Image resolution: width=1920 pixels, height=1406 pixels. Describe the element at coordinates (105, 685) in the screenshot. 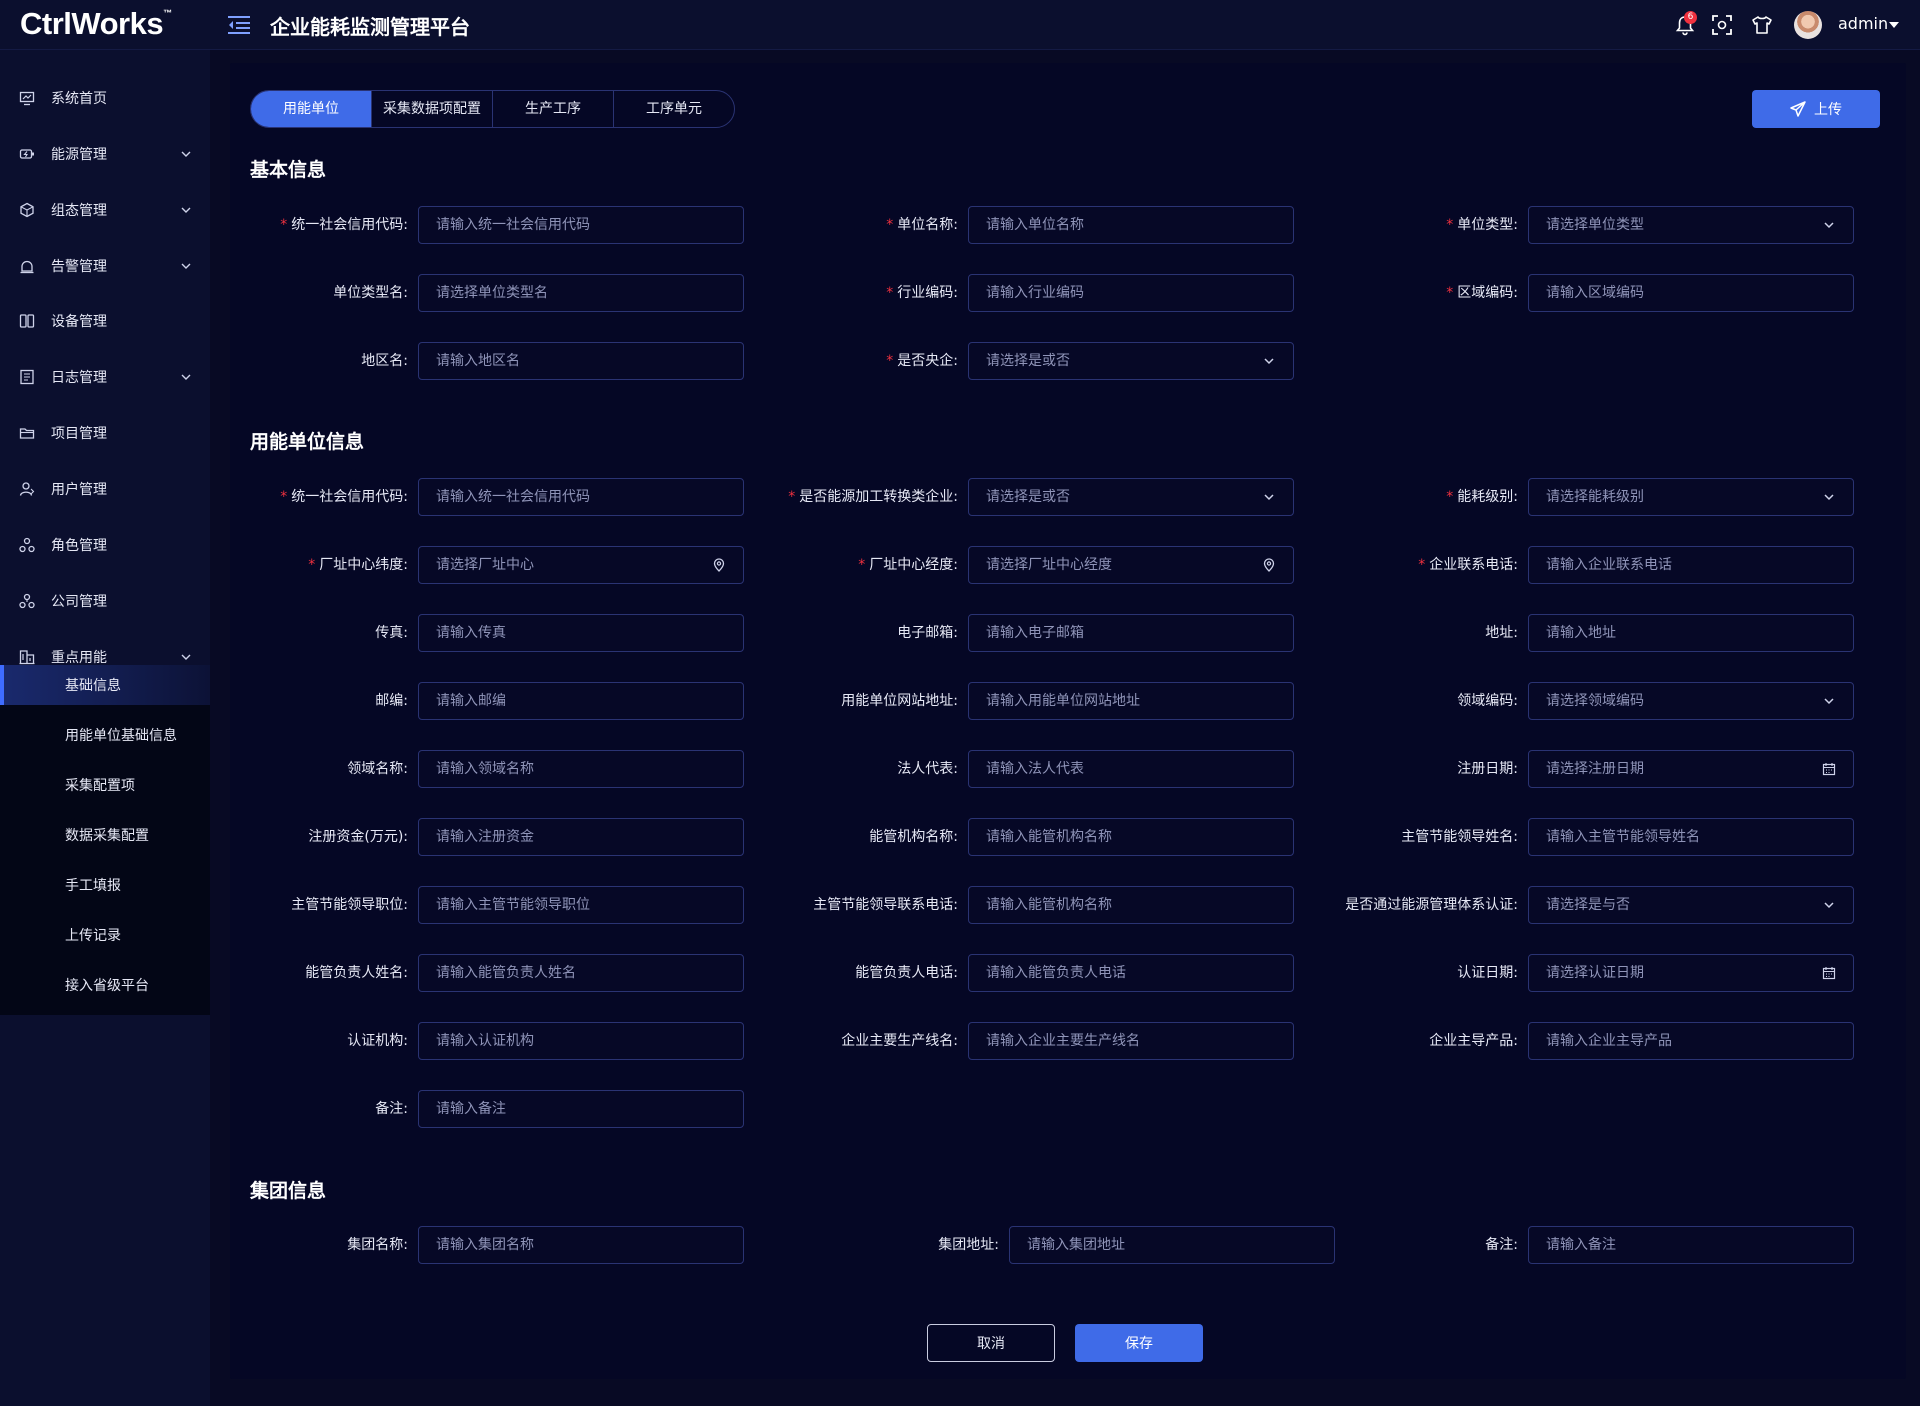

I see `sidebar-subitem-basic-info: 基础信息` at that location.